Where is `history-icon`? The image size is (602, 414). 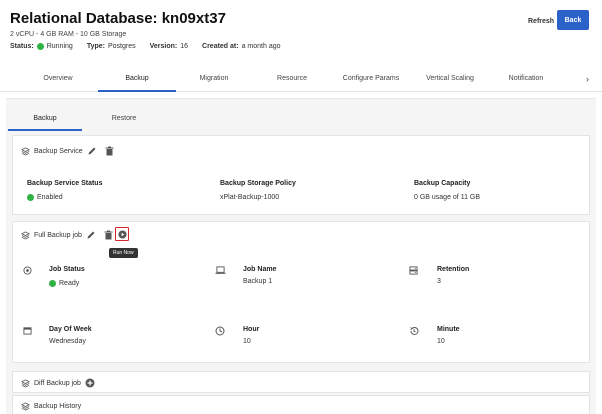
history-icon is located at coordinates (414, 330).